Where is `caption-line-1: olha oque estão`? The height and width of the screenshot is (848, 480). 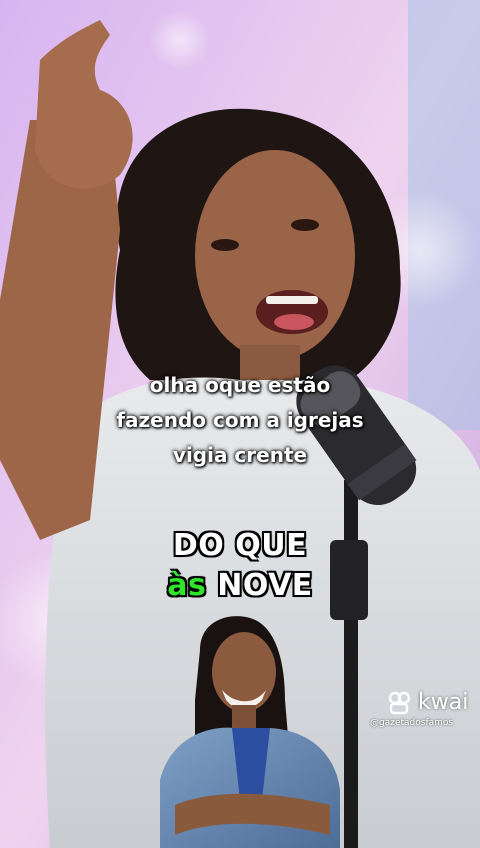 caption-line-1: olha oque estão is located at coordinates (240, 385).